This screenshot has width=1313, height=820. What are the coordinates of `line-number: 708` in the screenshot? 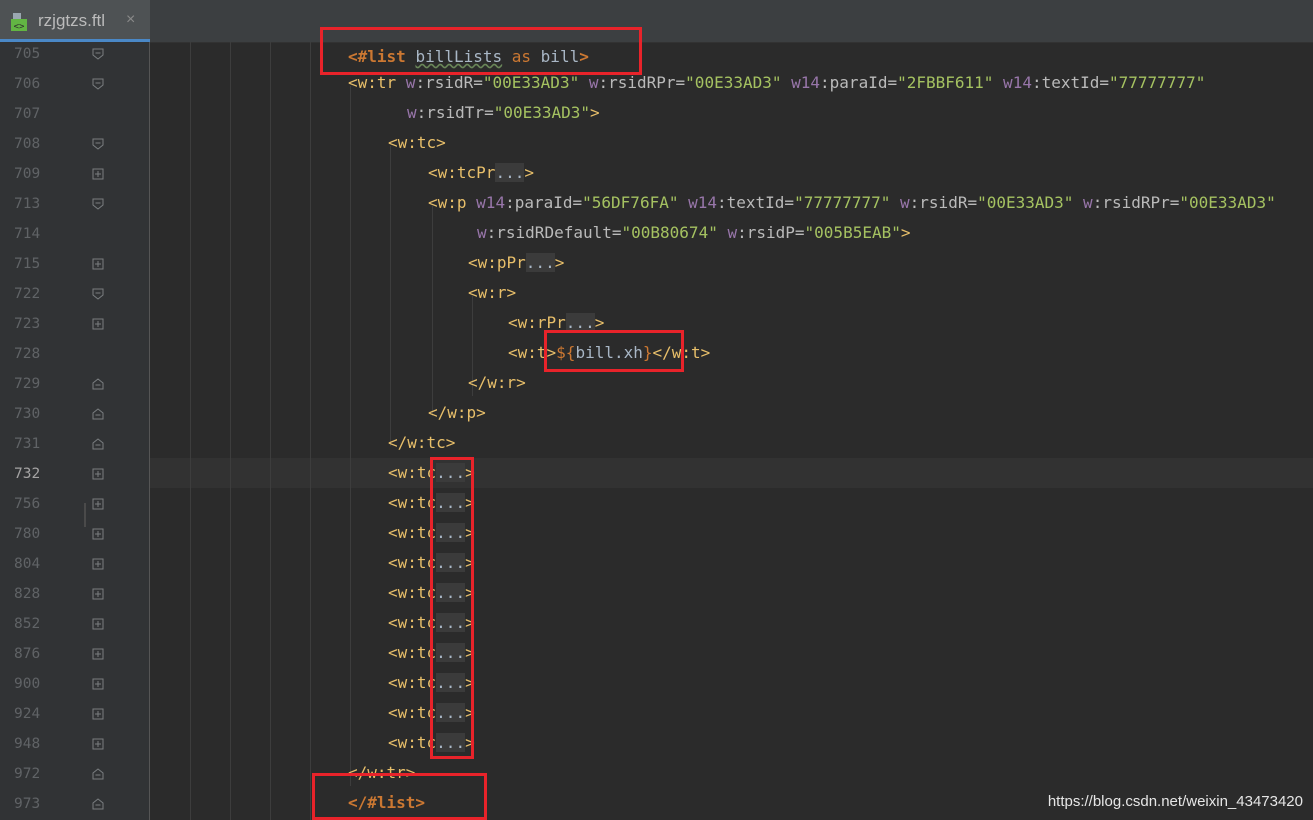 It's located at (27, 144).